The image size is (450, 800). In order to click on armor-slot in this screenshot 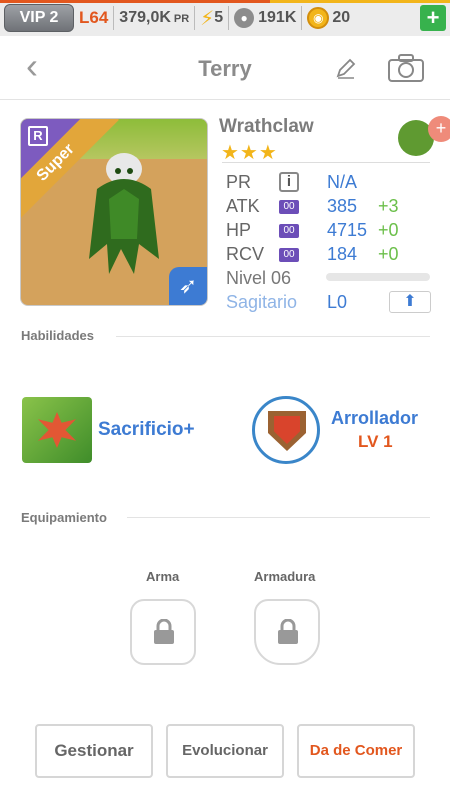, I will do `click(287, 632)`.